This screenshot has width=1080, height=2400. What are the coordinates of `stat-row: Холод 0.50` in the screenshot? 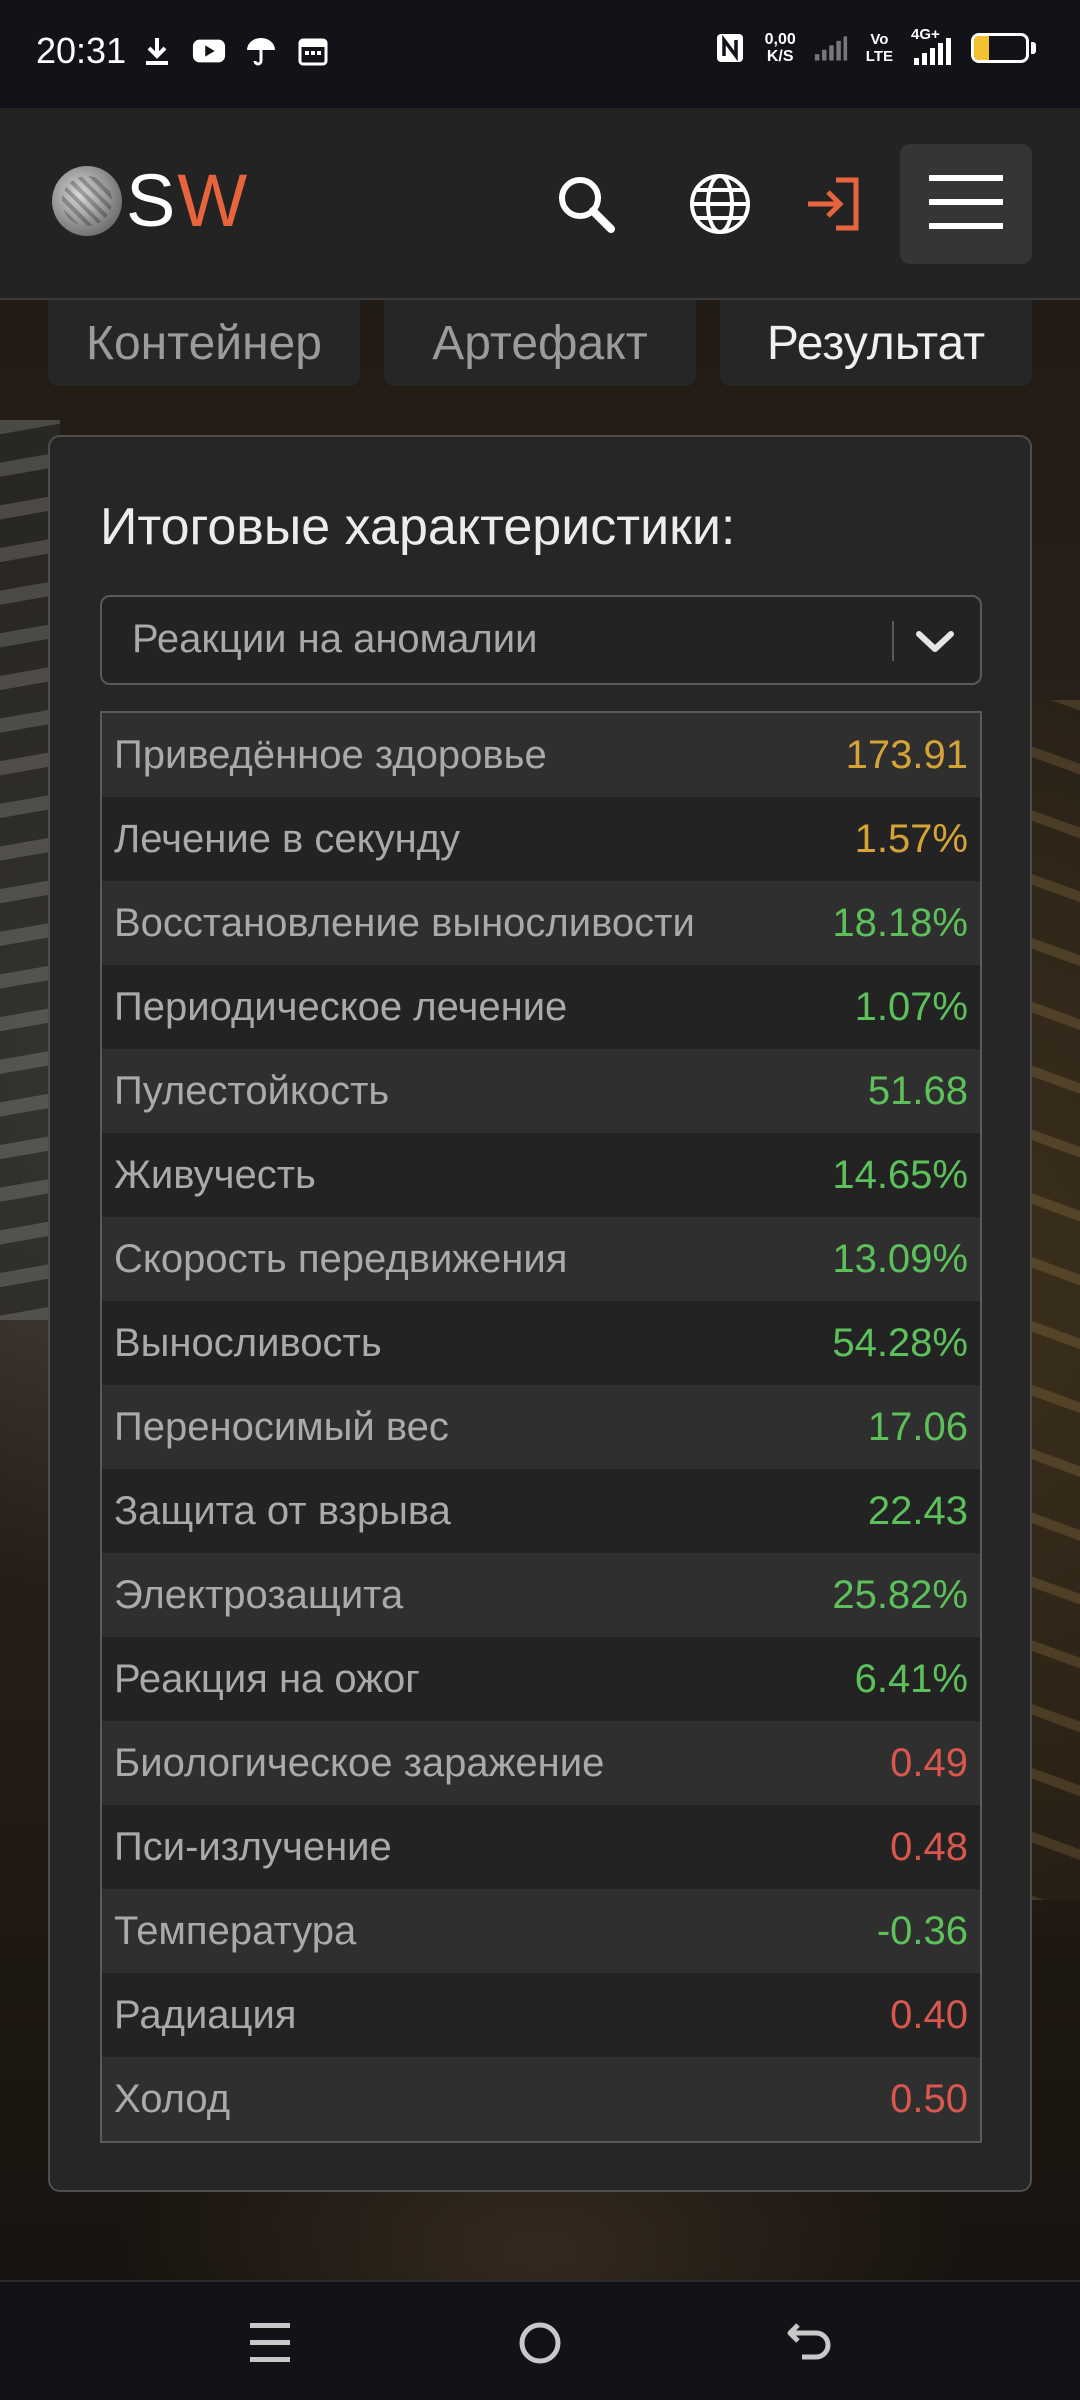 It's located at (541, 2099).